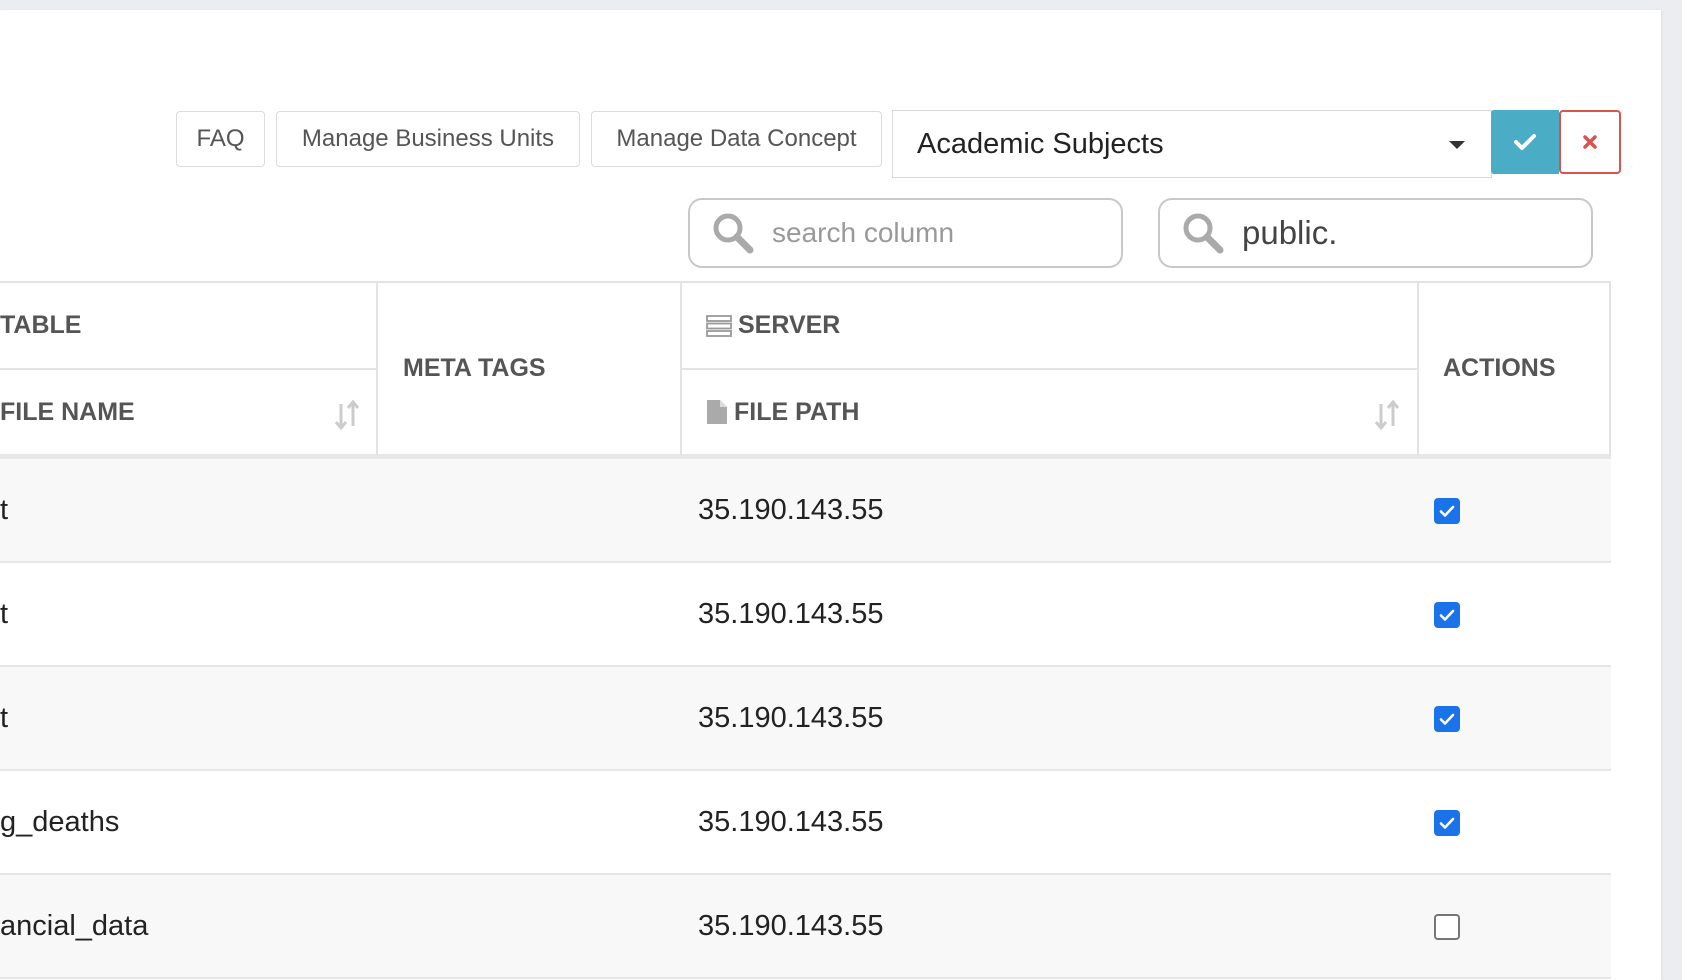  What do you see at coordinates (717, 412) in the screenshot?
I see `file-icon` at bounding box center [717, 412].